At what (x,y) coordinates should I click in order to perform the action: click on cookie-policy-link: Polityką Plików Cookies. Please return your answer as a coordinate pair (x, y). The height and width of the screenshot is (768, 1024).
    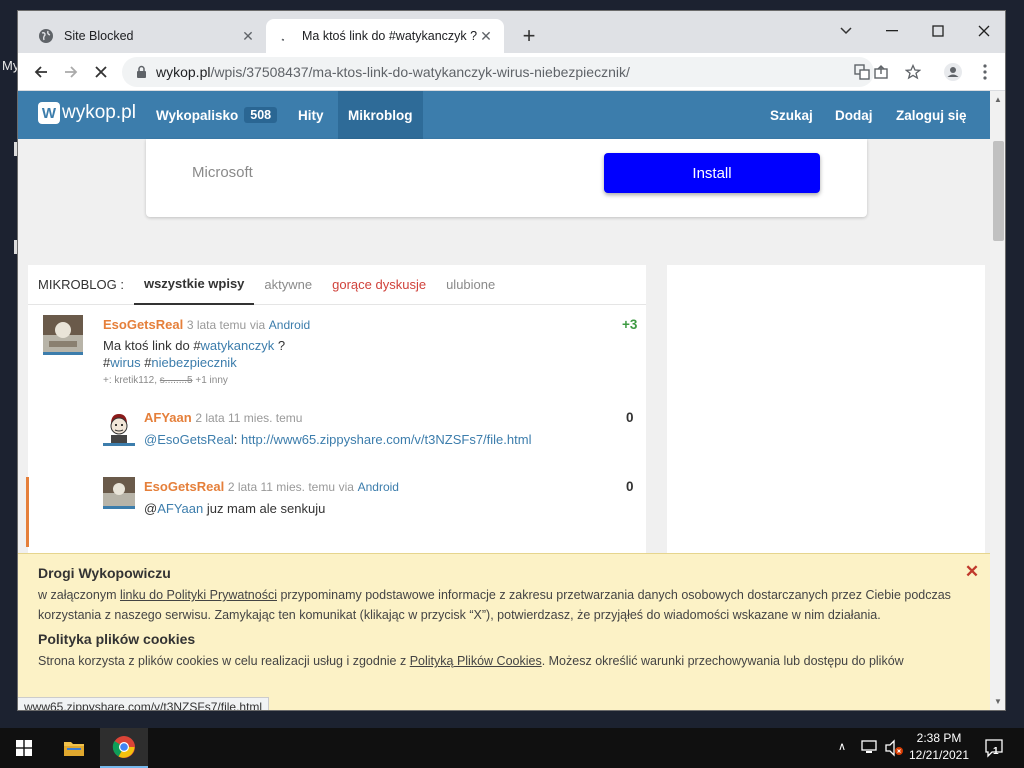
    Looking at the image, I should click on (476, 661).